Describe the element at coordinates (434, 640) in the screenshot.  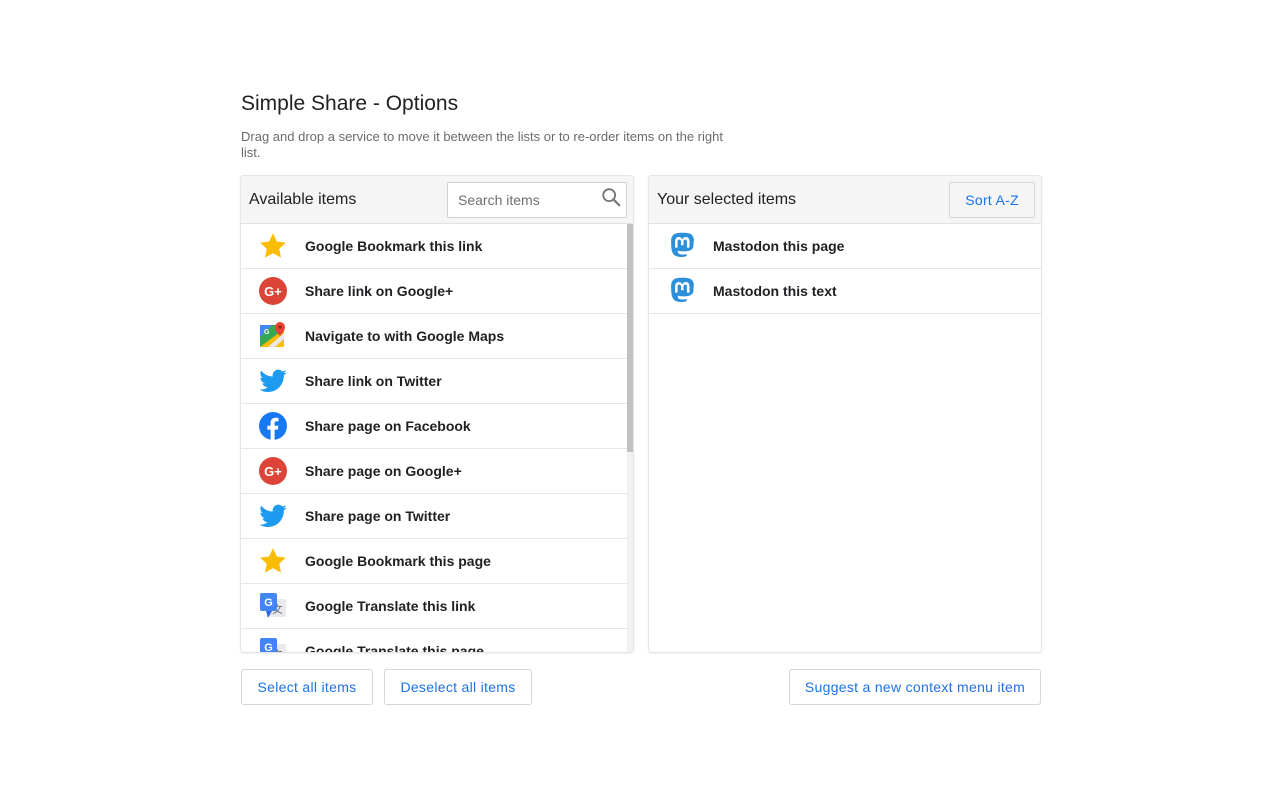
I see `list-item: 文G Google Translate this page` at that location.